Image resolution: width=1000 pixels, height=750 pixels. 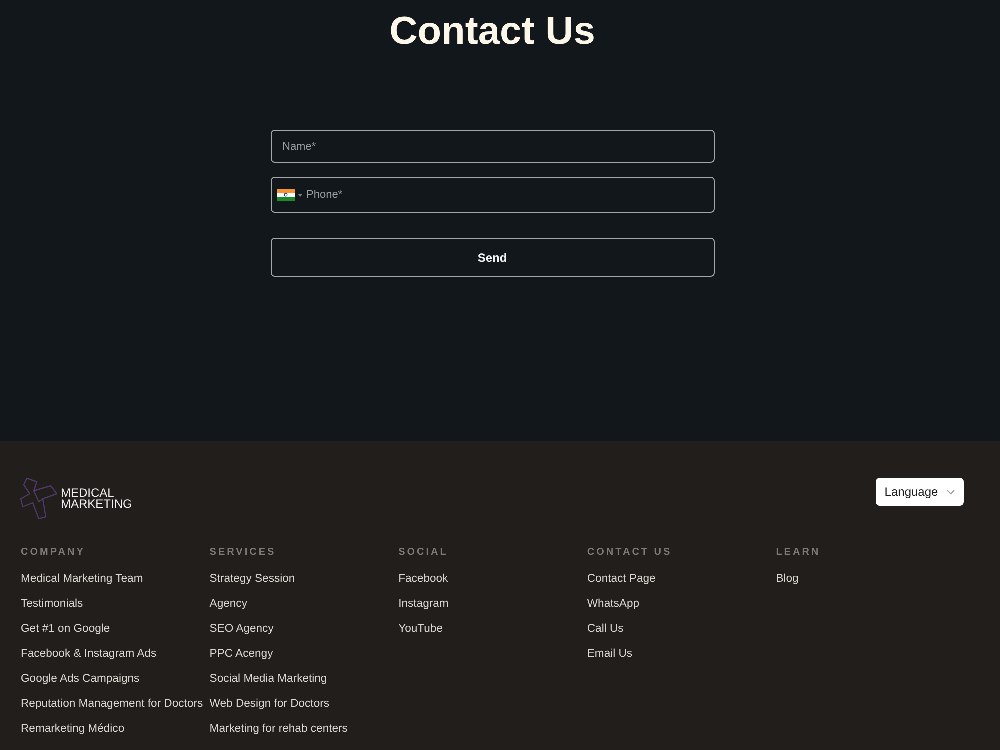 What do you see at coordinates (621, 579) in the screenshot?
I see `footer-link: Contact Page` at bounding box center [621, 579].